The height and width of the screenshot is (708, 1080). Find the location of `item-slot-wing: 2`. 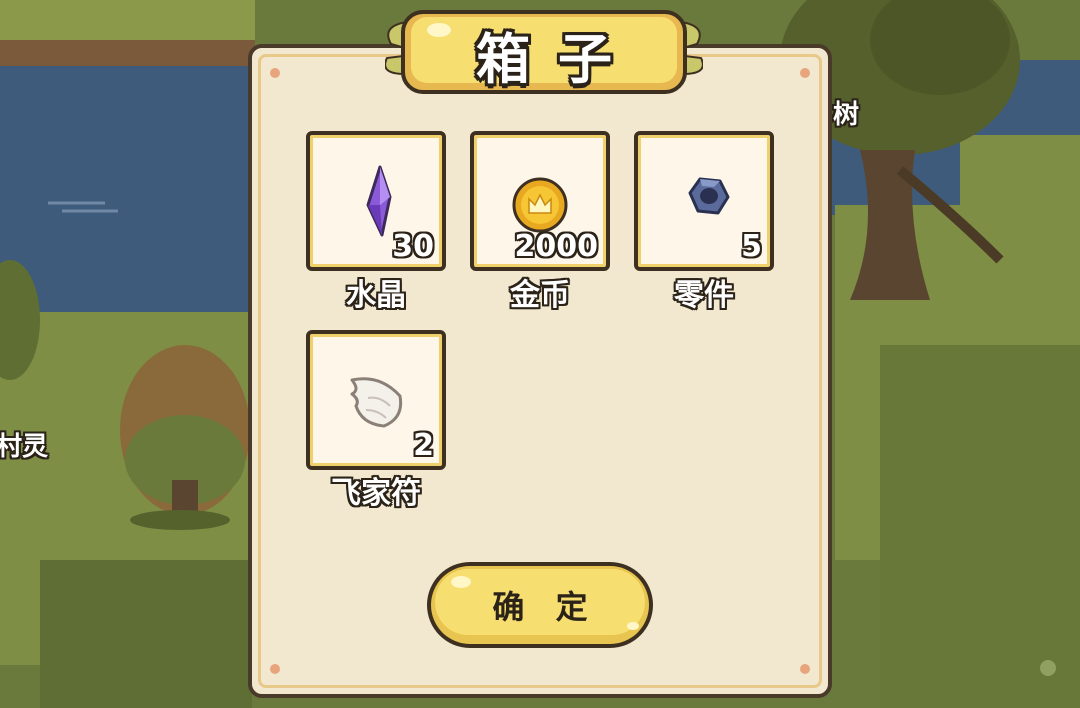

item-slot-wing: 2 is located at coordinates (376, 400).